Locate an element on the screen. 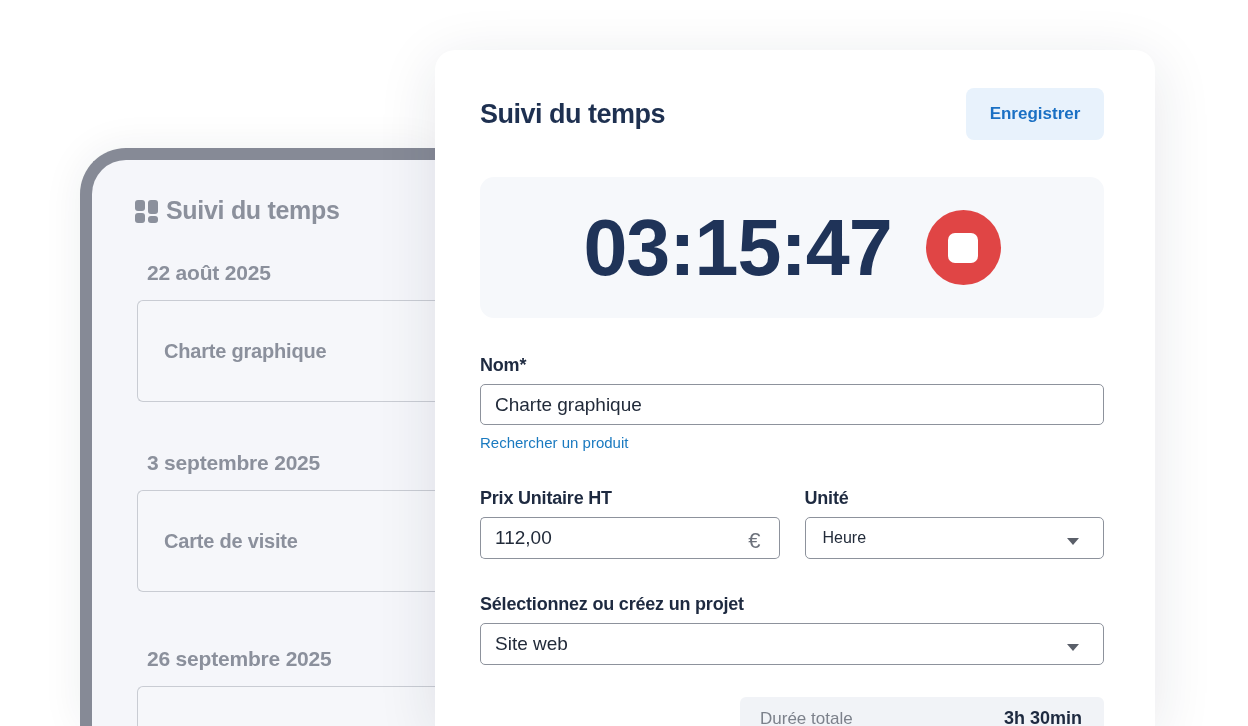 Image resolution: width=1248 pixels, height=726 pixels. stop-icon is located at coordinates (963, 247).